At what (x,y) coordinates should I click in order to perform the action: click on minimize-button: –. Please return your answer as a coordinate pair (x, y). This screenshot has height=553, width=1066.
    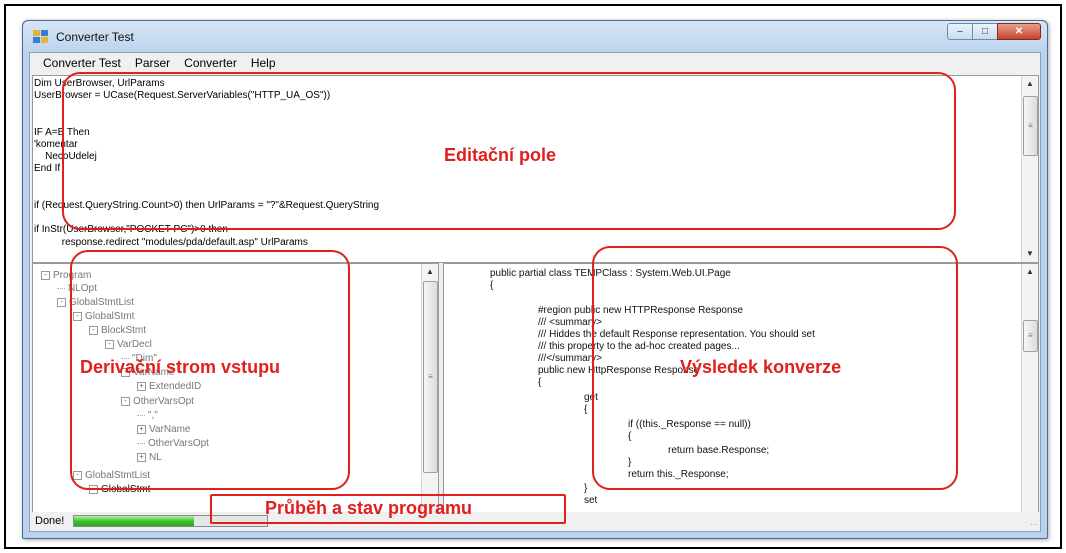
    Looking at the image, I should click on (960, 31).